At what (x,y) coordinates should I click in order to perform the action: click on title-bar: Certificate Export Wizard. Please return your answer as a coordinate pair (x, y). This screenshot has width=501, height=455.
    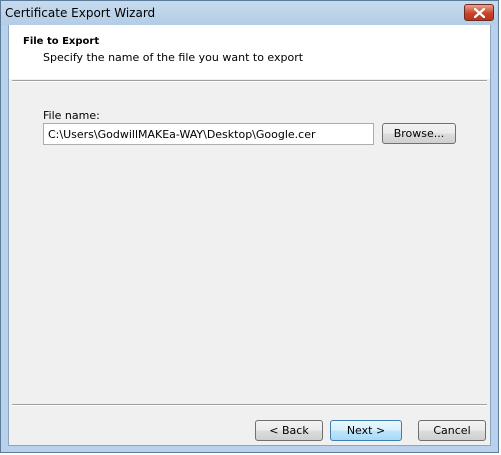
    Looking at the image, I should click on (249, 13).